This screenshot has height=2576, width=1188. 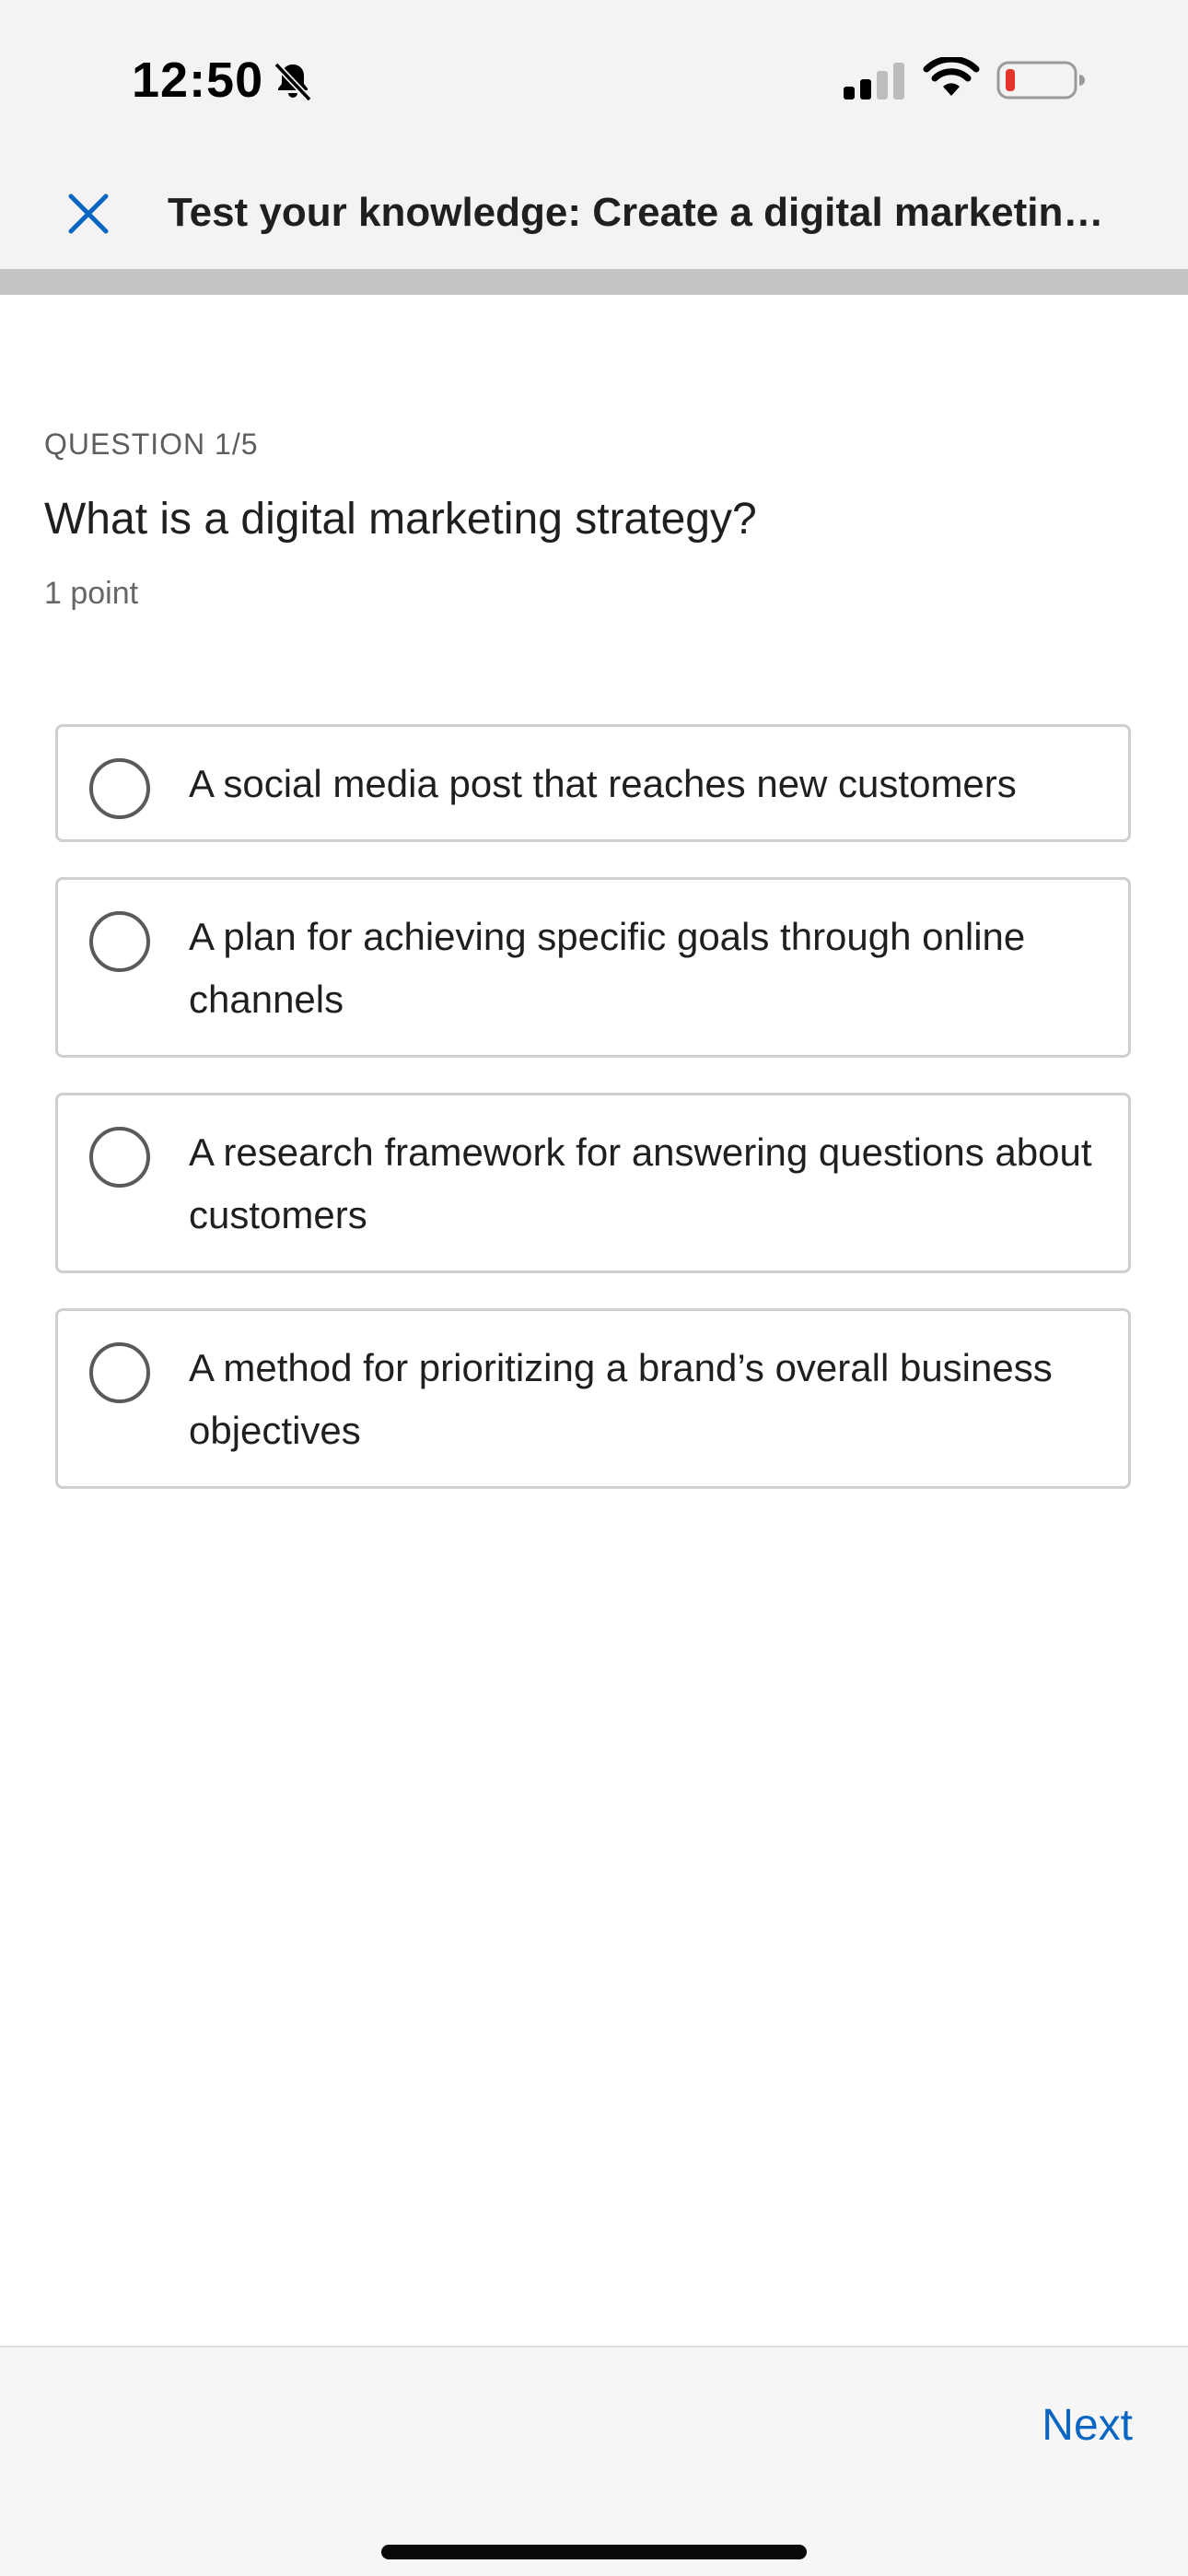 What do you see at coordinates (594, 78) in the screenshot?
I see `status-bar: 12:50` at bounding box center [594, 78].